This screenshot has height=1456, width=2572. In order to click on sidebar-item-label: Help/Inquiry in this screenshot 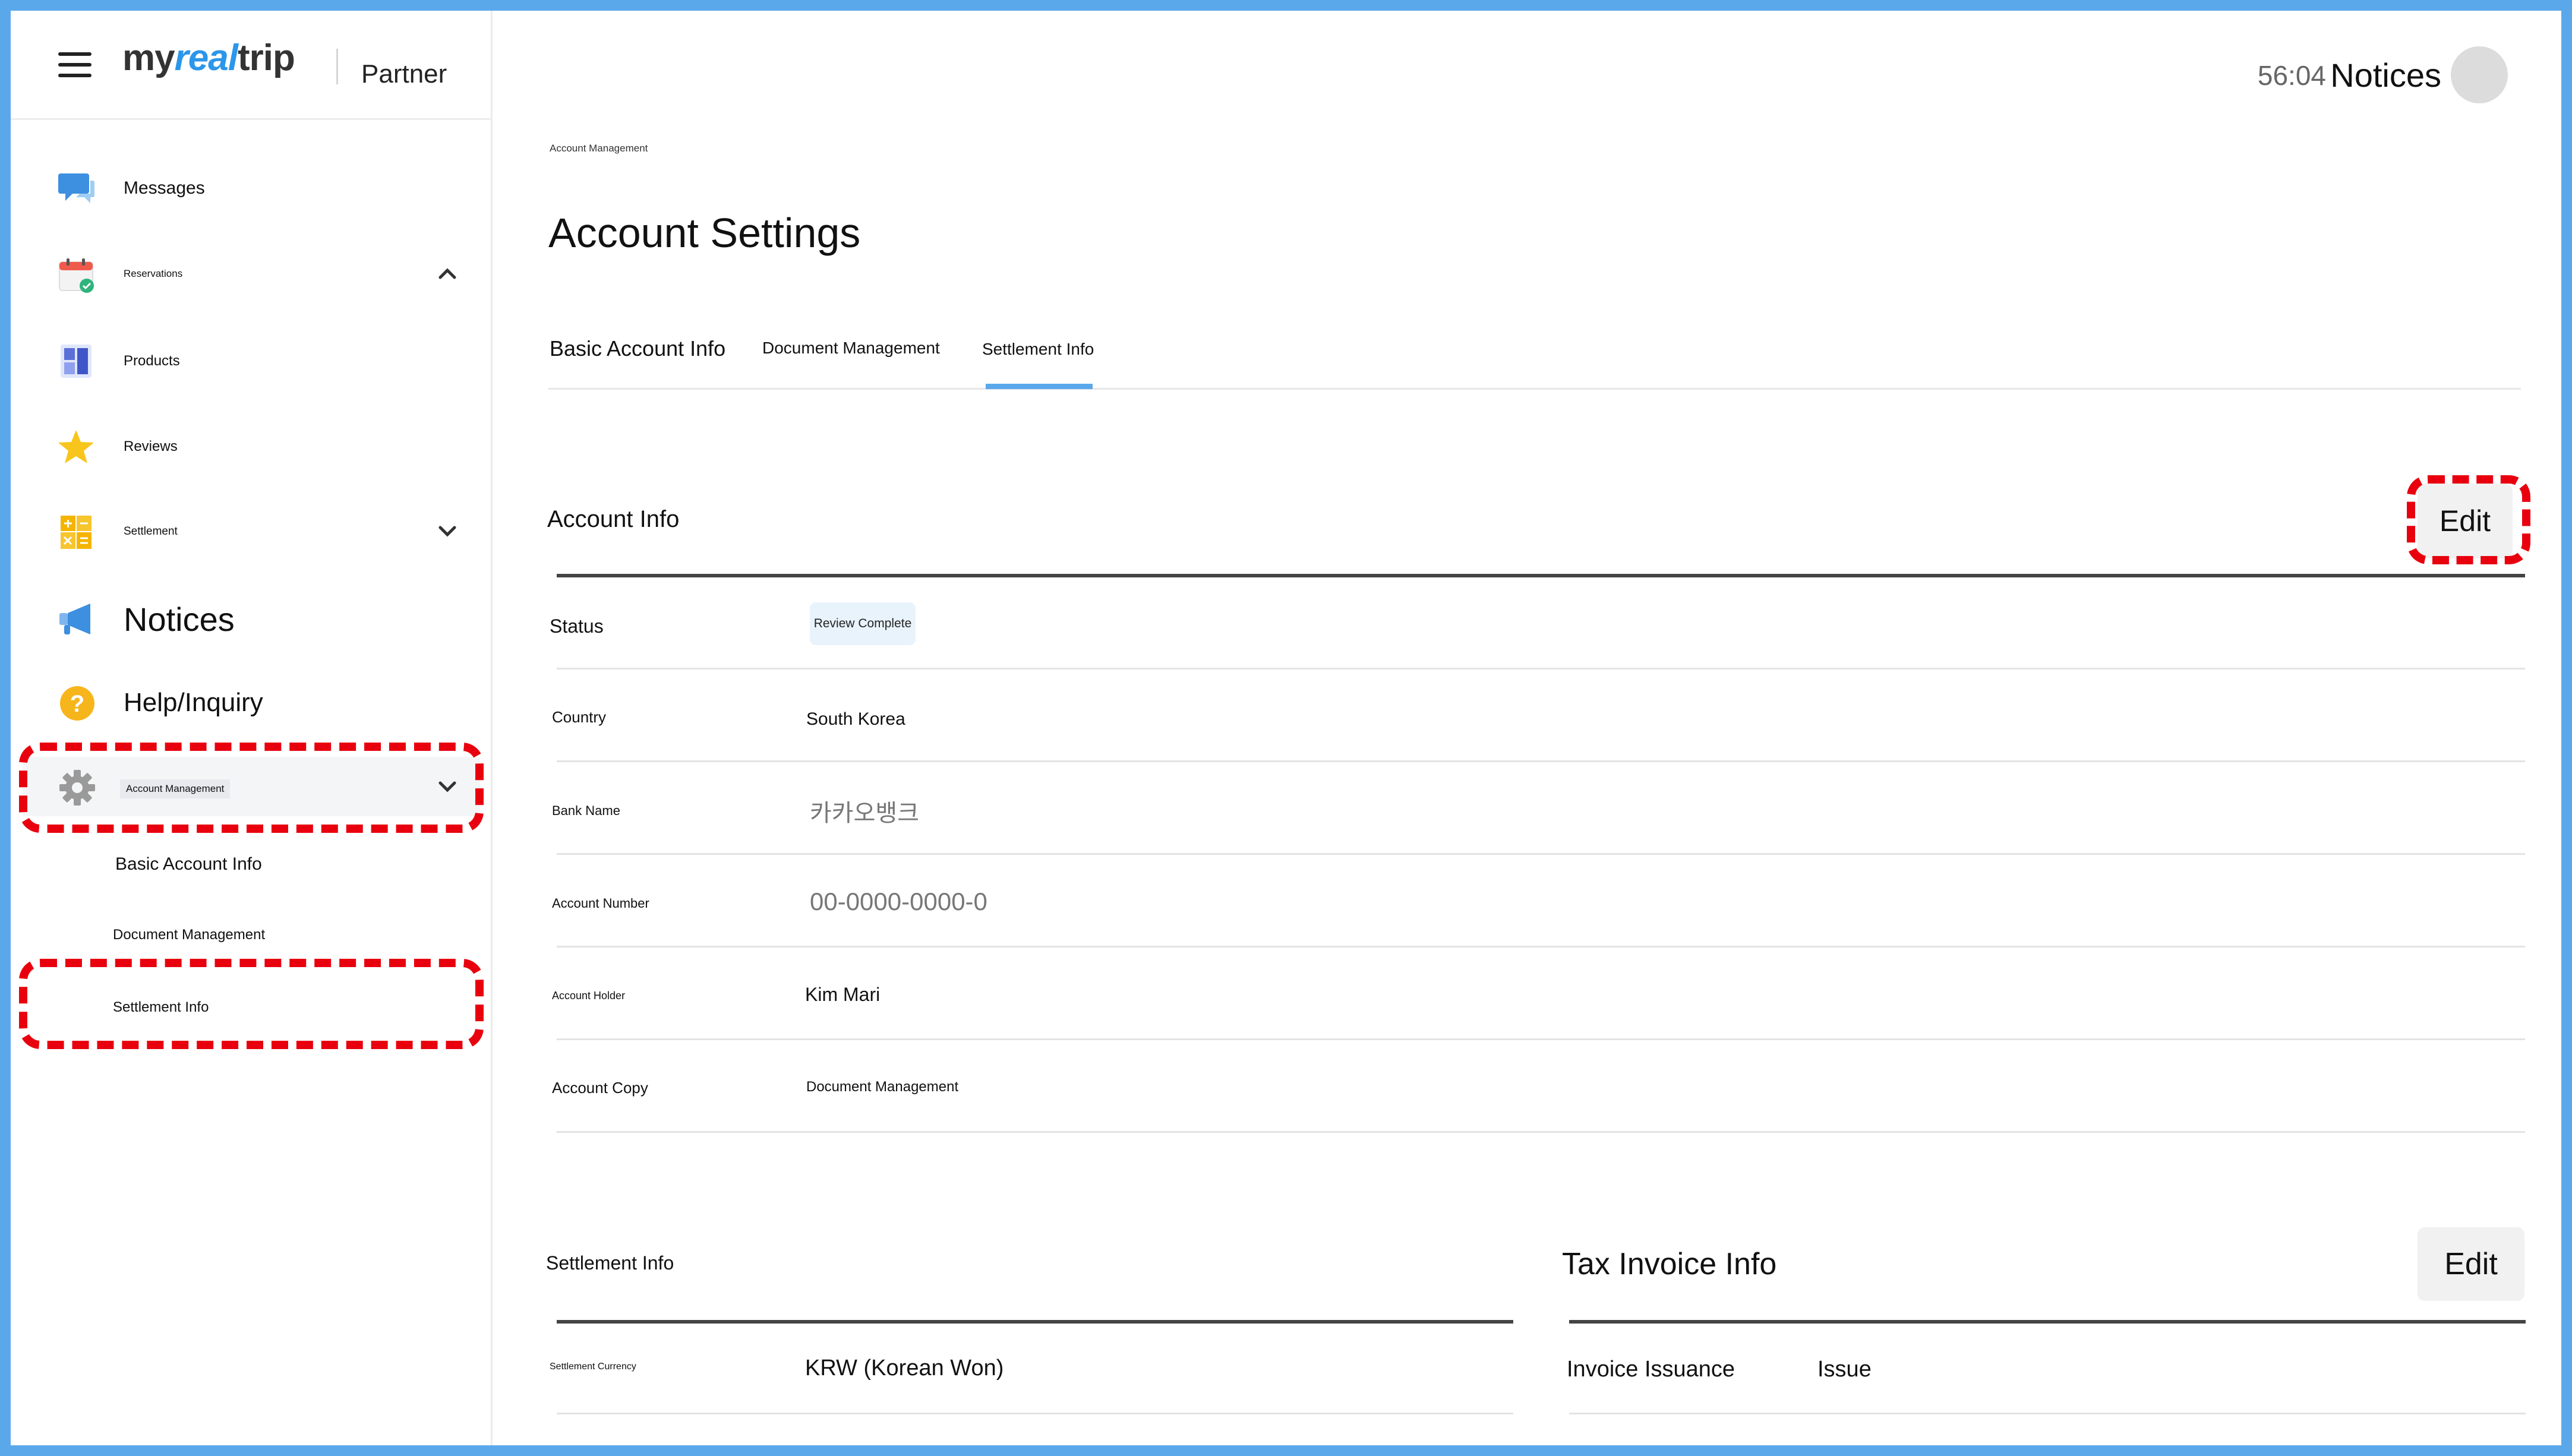, I will do `click(193, 702)`.